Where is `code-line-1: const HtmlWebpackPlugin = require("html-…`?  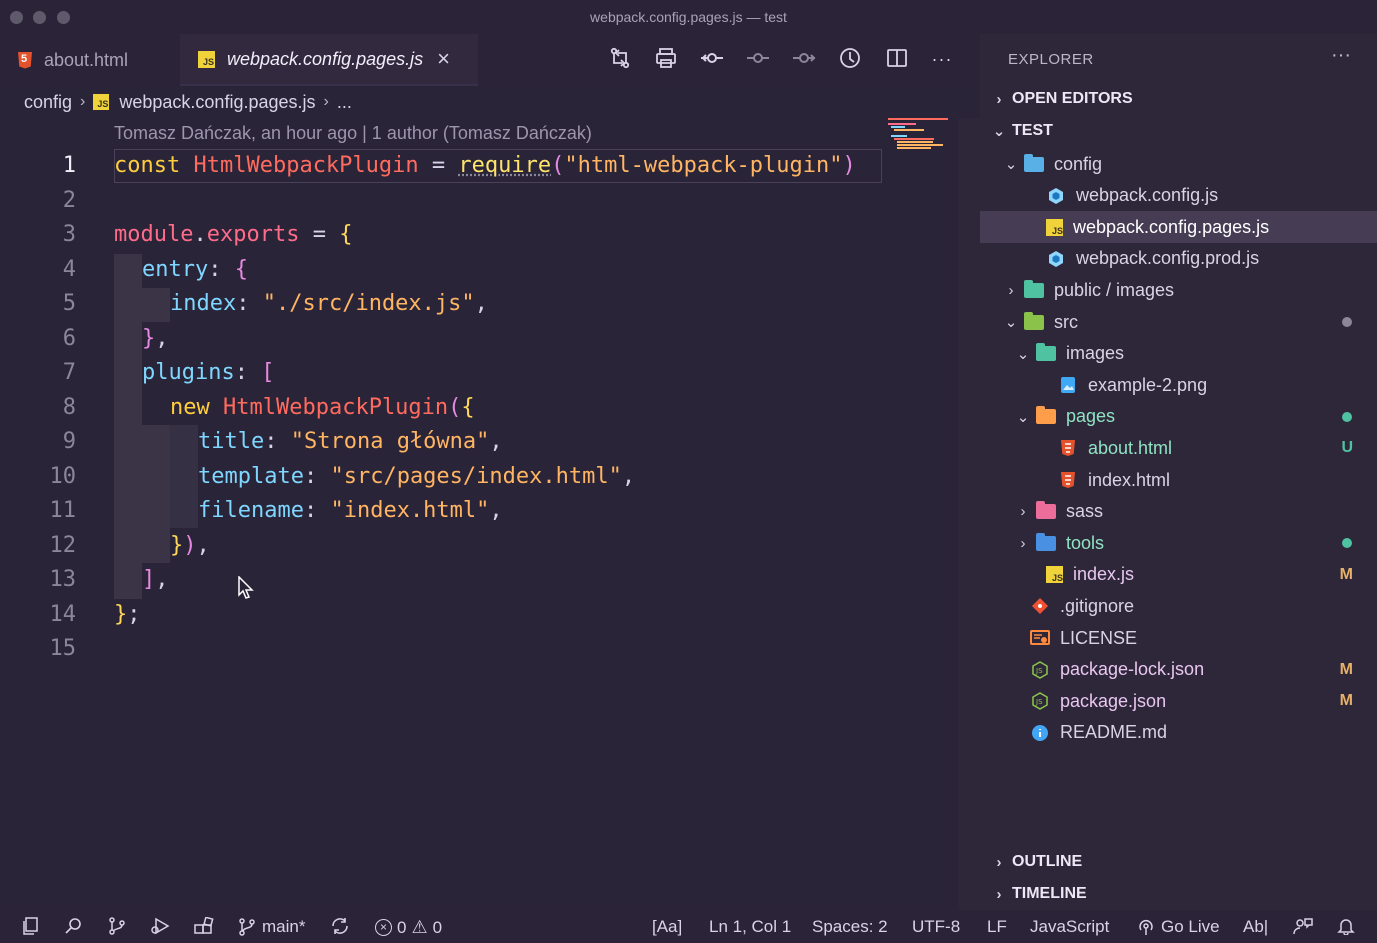
code-line-1: const HtmlWebpackPlugin = require("html-… is located at coordinates (498, 166).